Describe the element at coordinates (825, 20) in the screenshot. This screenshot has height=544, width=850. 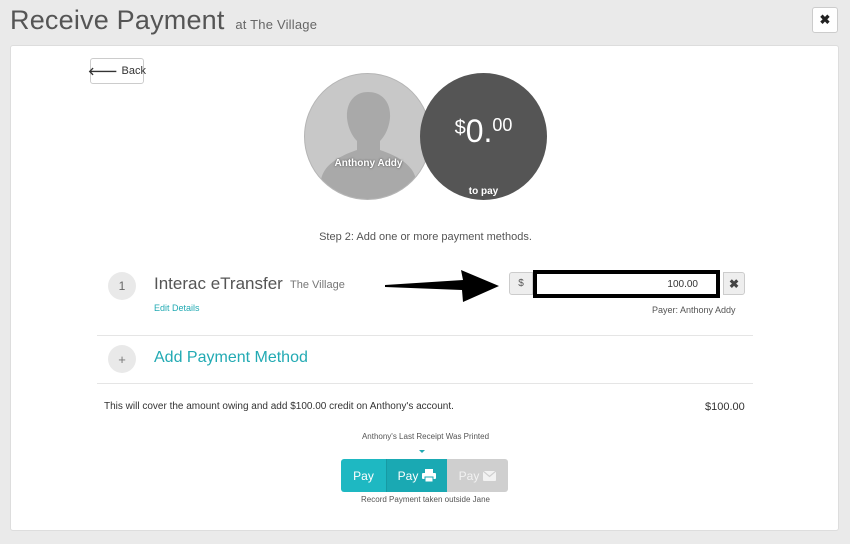
I see `close-button: ✖` at that location.